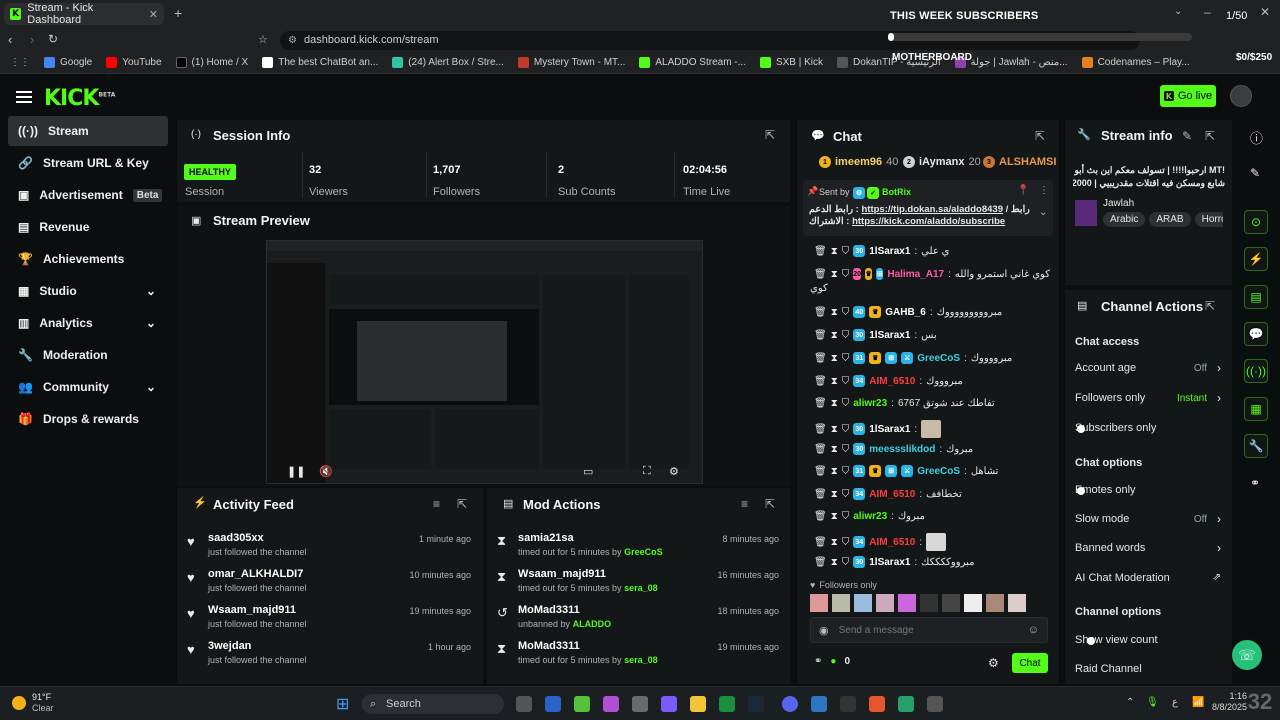 This screenshot has height=720, width=1280. What do you see at coordinates (88, 291) in the screenshot?
I see `sidebar-item-studio: ▦ Studio ⌄` at bounding box center [88, 291].